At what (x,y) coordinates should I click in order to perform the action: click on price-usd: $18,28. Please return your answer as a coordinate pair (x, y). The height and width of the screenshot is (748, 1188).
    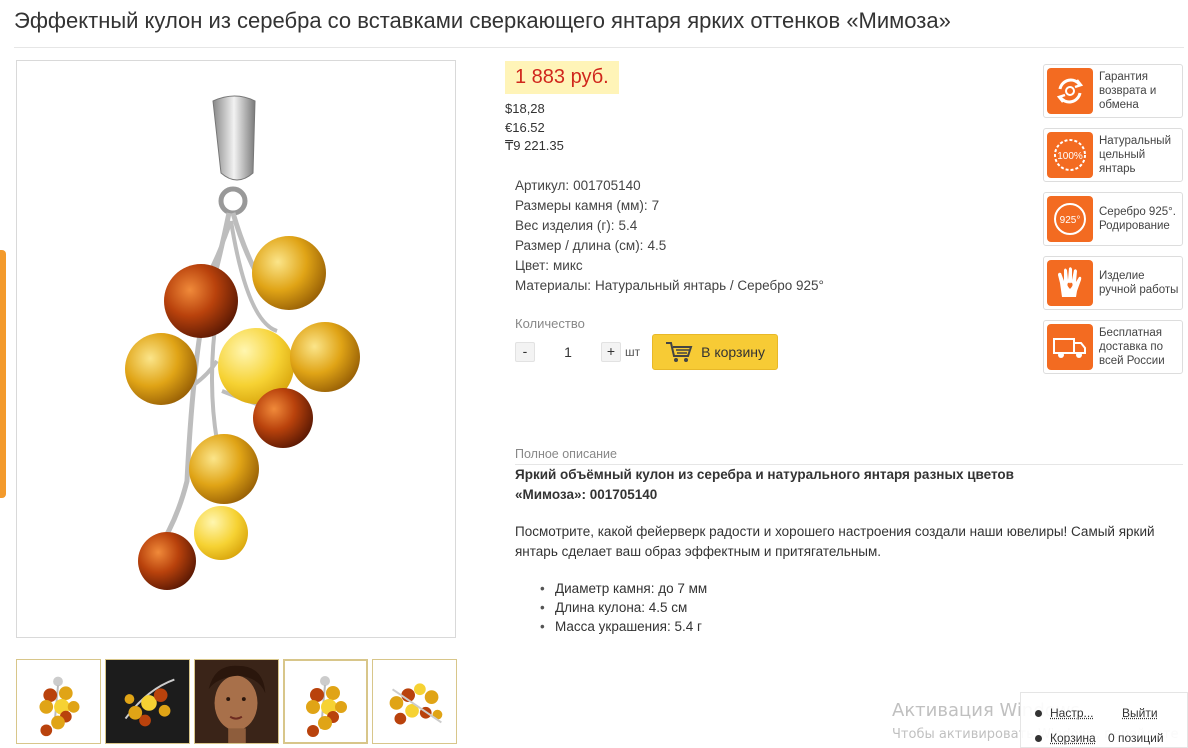
    Looking at the image, I should click on (525, 108).